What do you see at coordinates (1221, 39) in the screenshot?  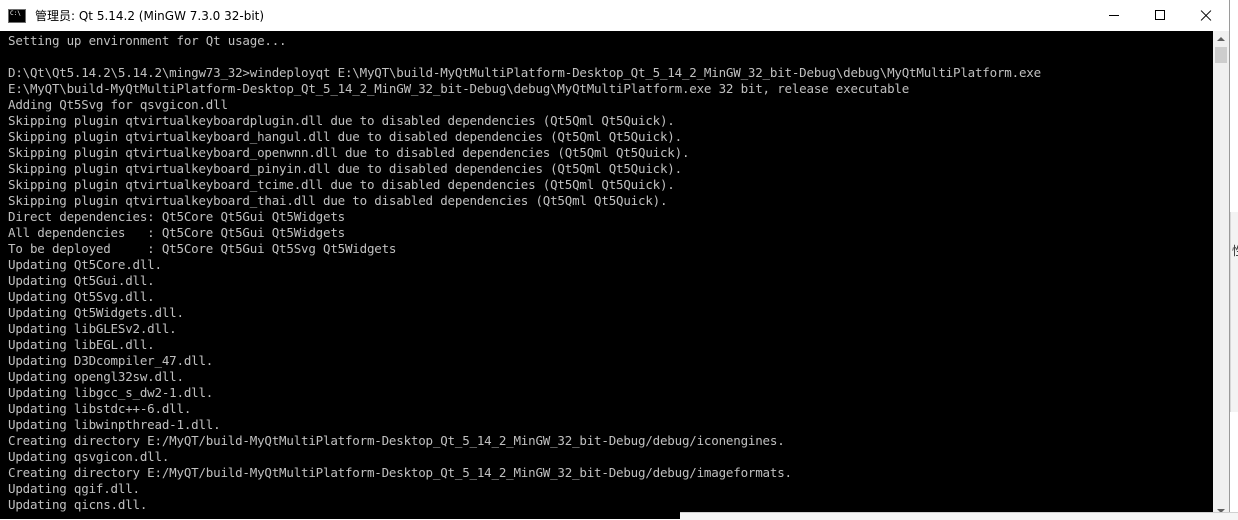 I see `scroll-up-icon` at bounding box center [1221, 39].